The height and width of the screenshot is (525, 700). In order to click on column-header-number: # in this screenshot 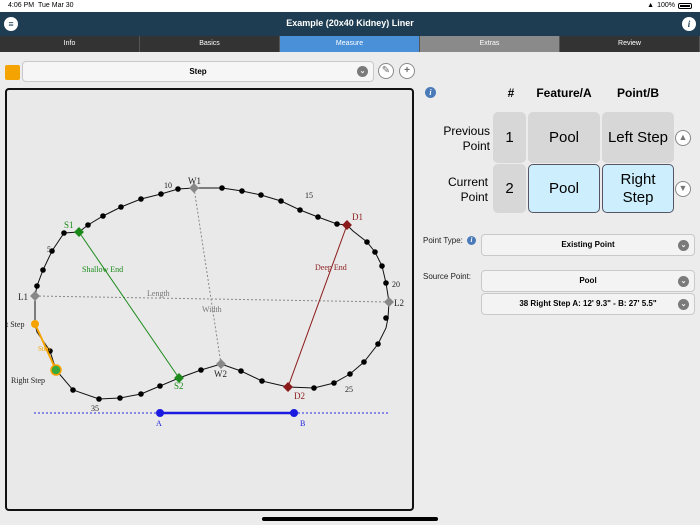, I will do `click(511, 93)`.